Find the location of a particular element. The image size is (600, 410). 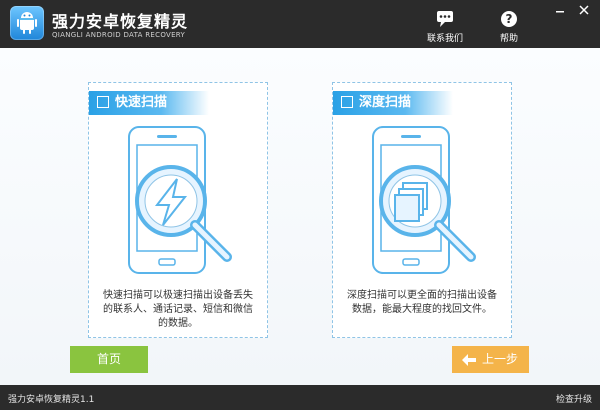

deep-scan-description: 深度扫描可以更全面的扫描出设备数据，能最大程度的找回文件。 is located at coordinates (422, 302).